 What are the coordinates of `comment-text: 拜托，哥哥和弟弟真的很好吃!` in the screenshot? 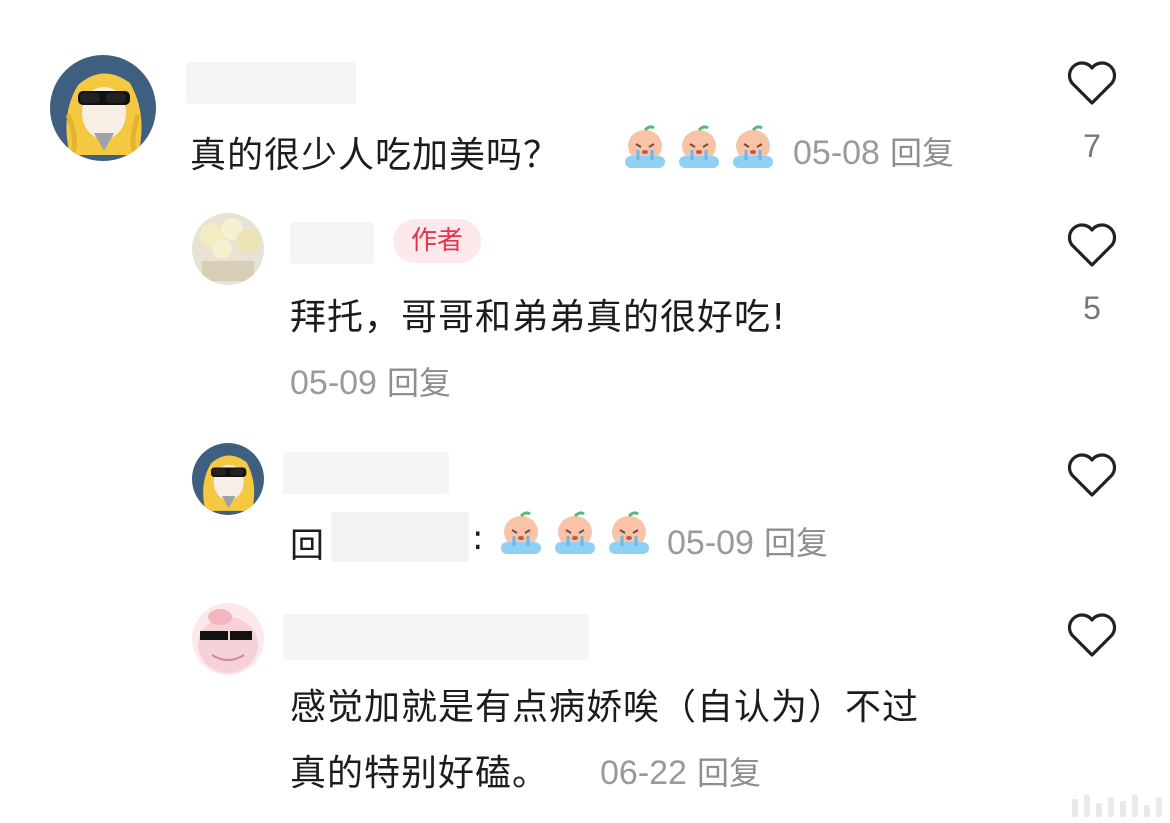 It's located at (538, 317).